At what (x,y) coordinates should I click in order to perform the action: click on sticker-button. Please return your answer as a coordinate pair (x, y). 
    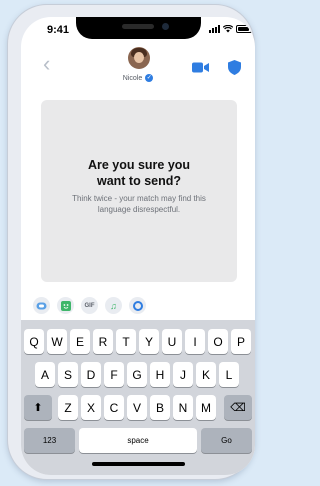
    Looking at the image, I should click on (65, 305).